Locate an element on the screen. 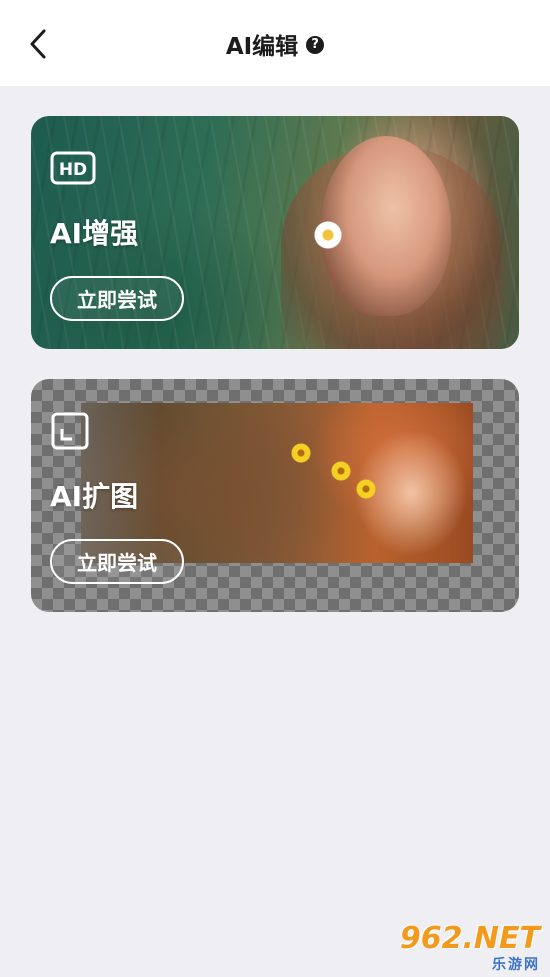 The image size is (550, 977). watermark-subtext: 乐游网 is located at coordinates (516, 965).